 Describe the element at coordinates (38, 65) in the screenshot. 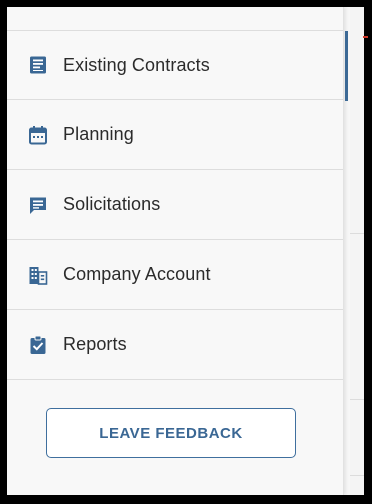

I see `contract-list-icon` at that location.